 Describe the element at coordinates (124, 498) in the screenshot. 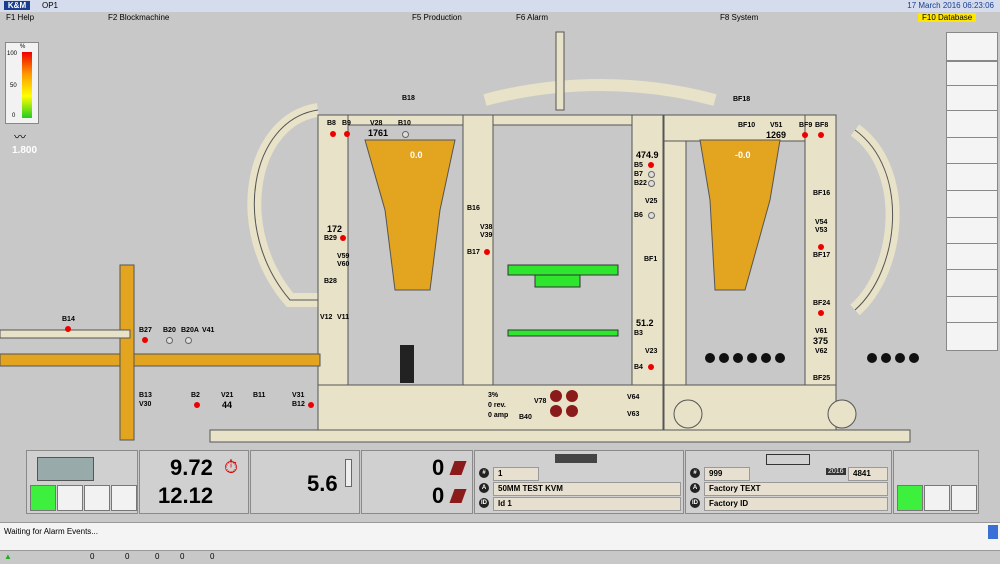

I see `basket-cancel-button` at that location.